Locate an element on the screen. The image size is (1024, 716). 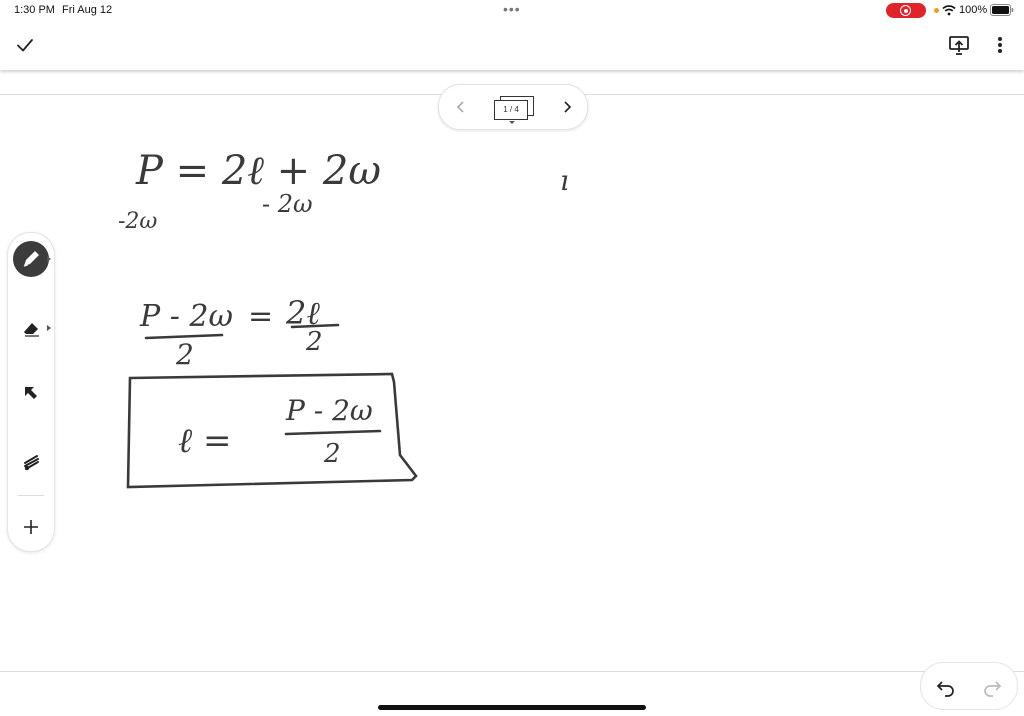
page-bottom-edge is located at coordinates (512, 671).